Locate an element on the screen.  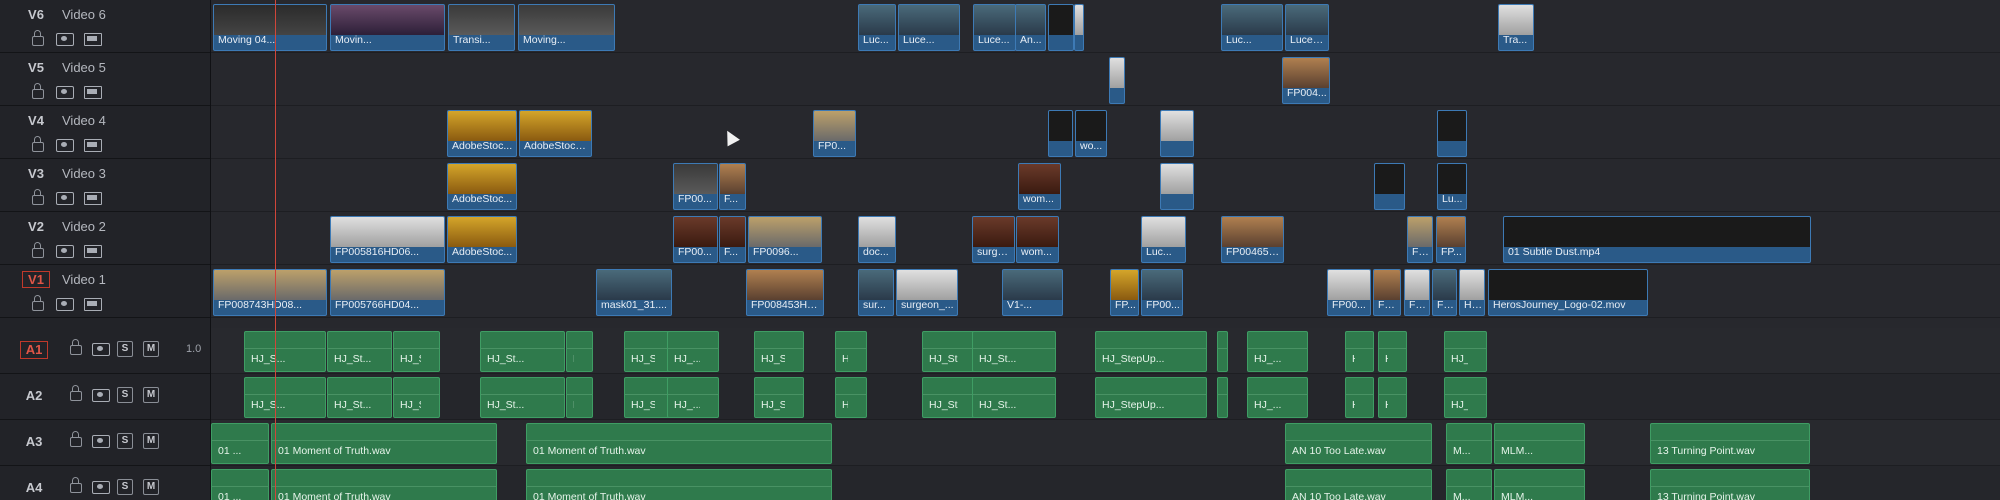
video-clip: 01 Subtle Dust.mp4 is located at coordinates (1657, 239).